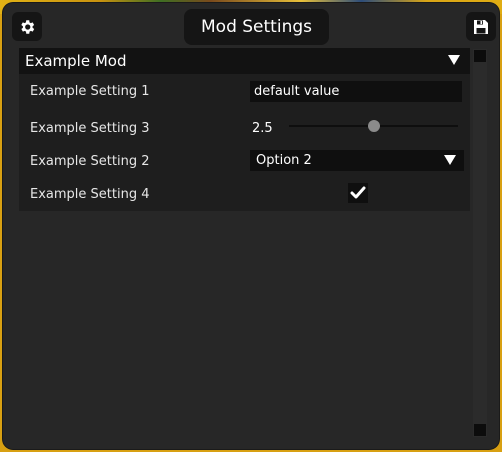 The height and width of the screenshot is (452, 502). Describe the element at coordinates (450, 160) in the screenshot. I see `dropdown-arrow-icon` at that location.